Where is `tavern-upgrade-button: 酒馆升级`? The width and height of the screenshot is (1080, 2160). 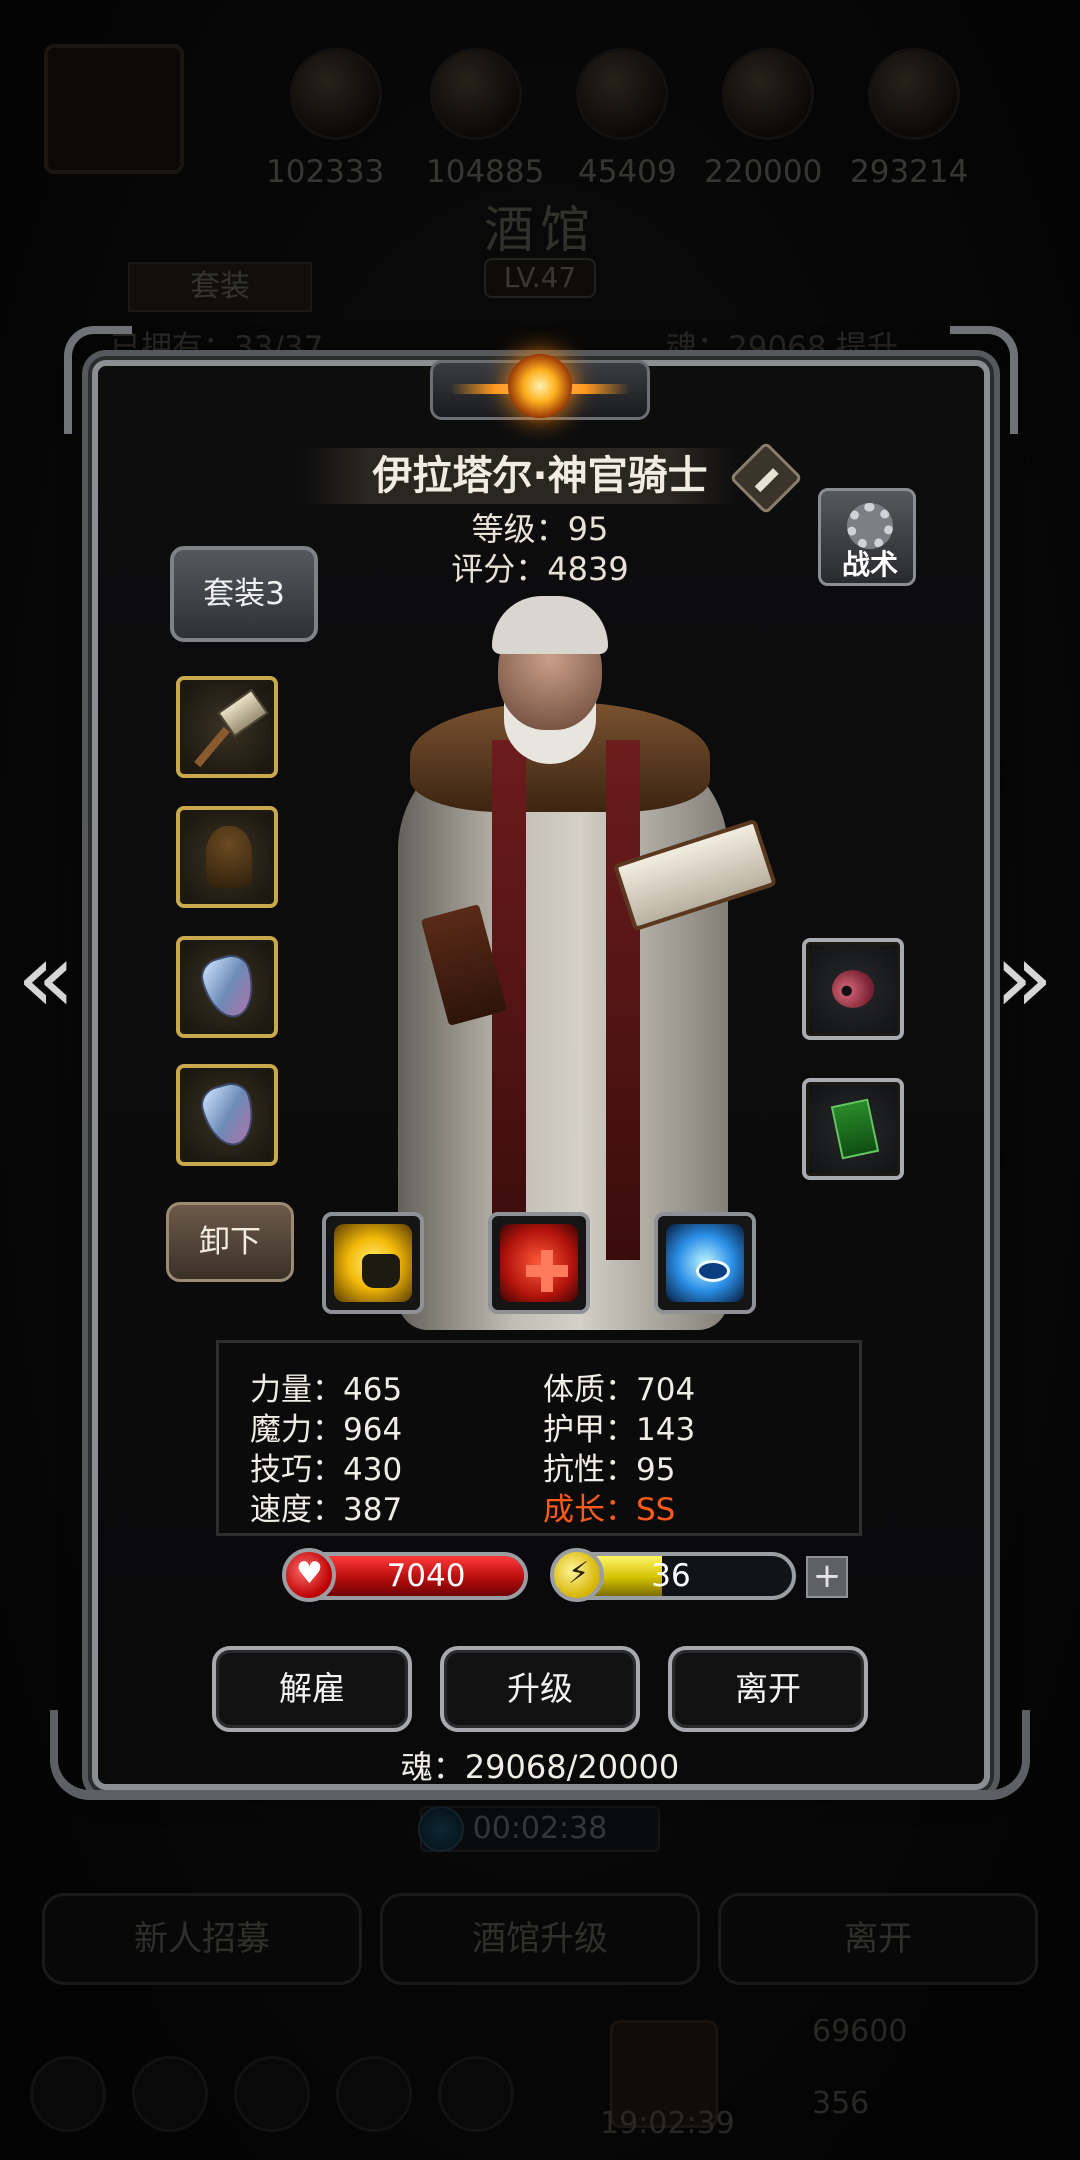 tavern-upgrade-button: 酒馆升级 is located at coordinates (540, 1939).